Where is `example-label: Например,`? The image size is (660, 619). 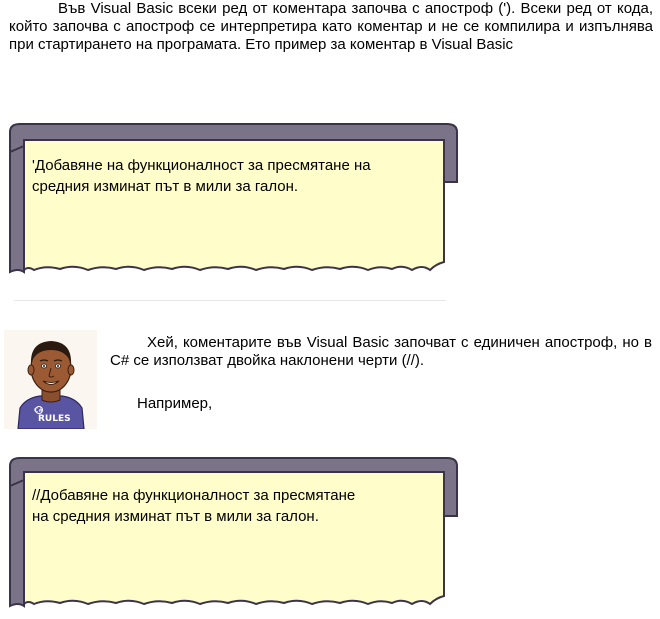 example-label: Например, is located at coordinates (175, 403).